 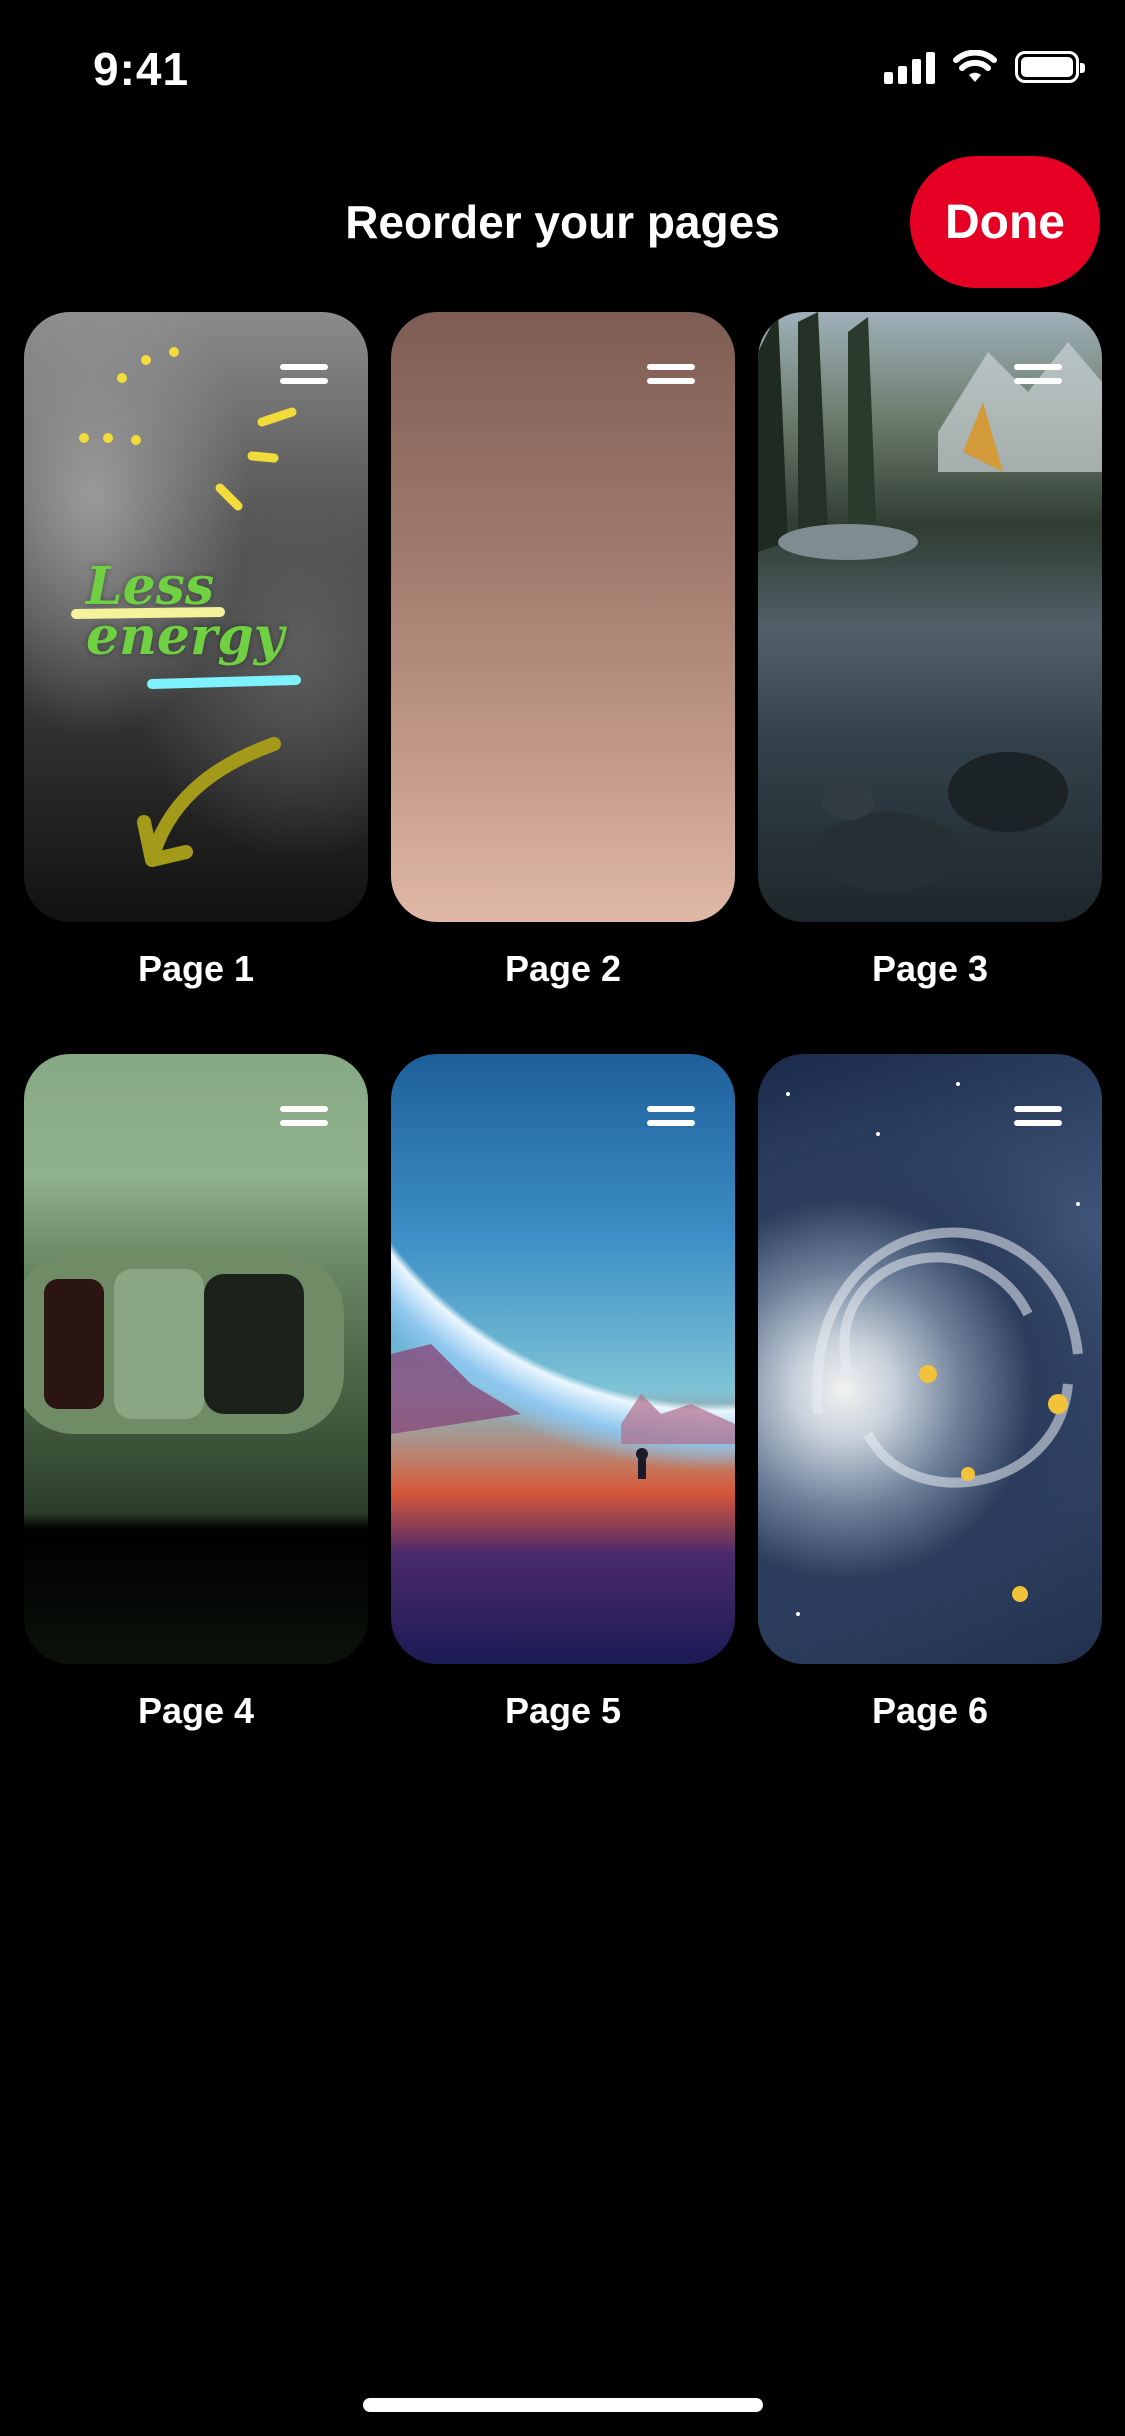 I want to click on page-label-3: Page 3, so click(x=930, y=968).